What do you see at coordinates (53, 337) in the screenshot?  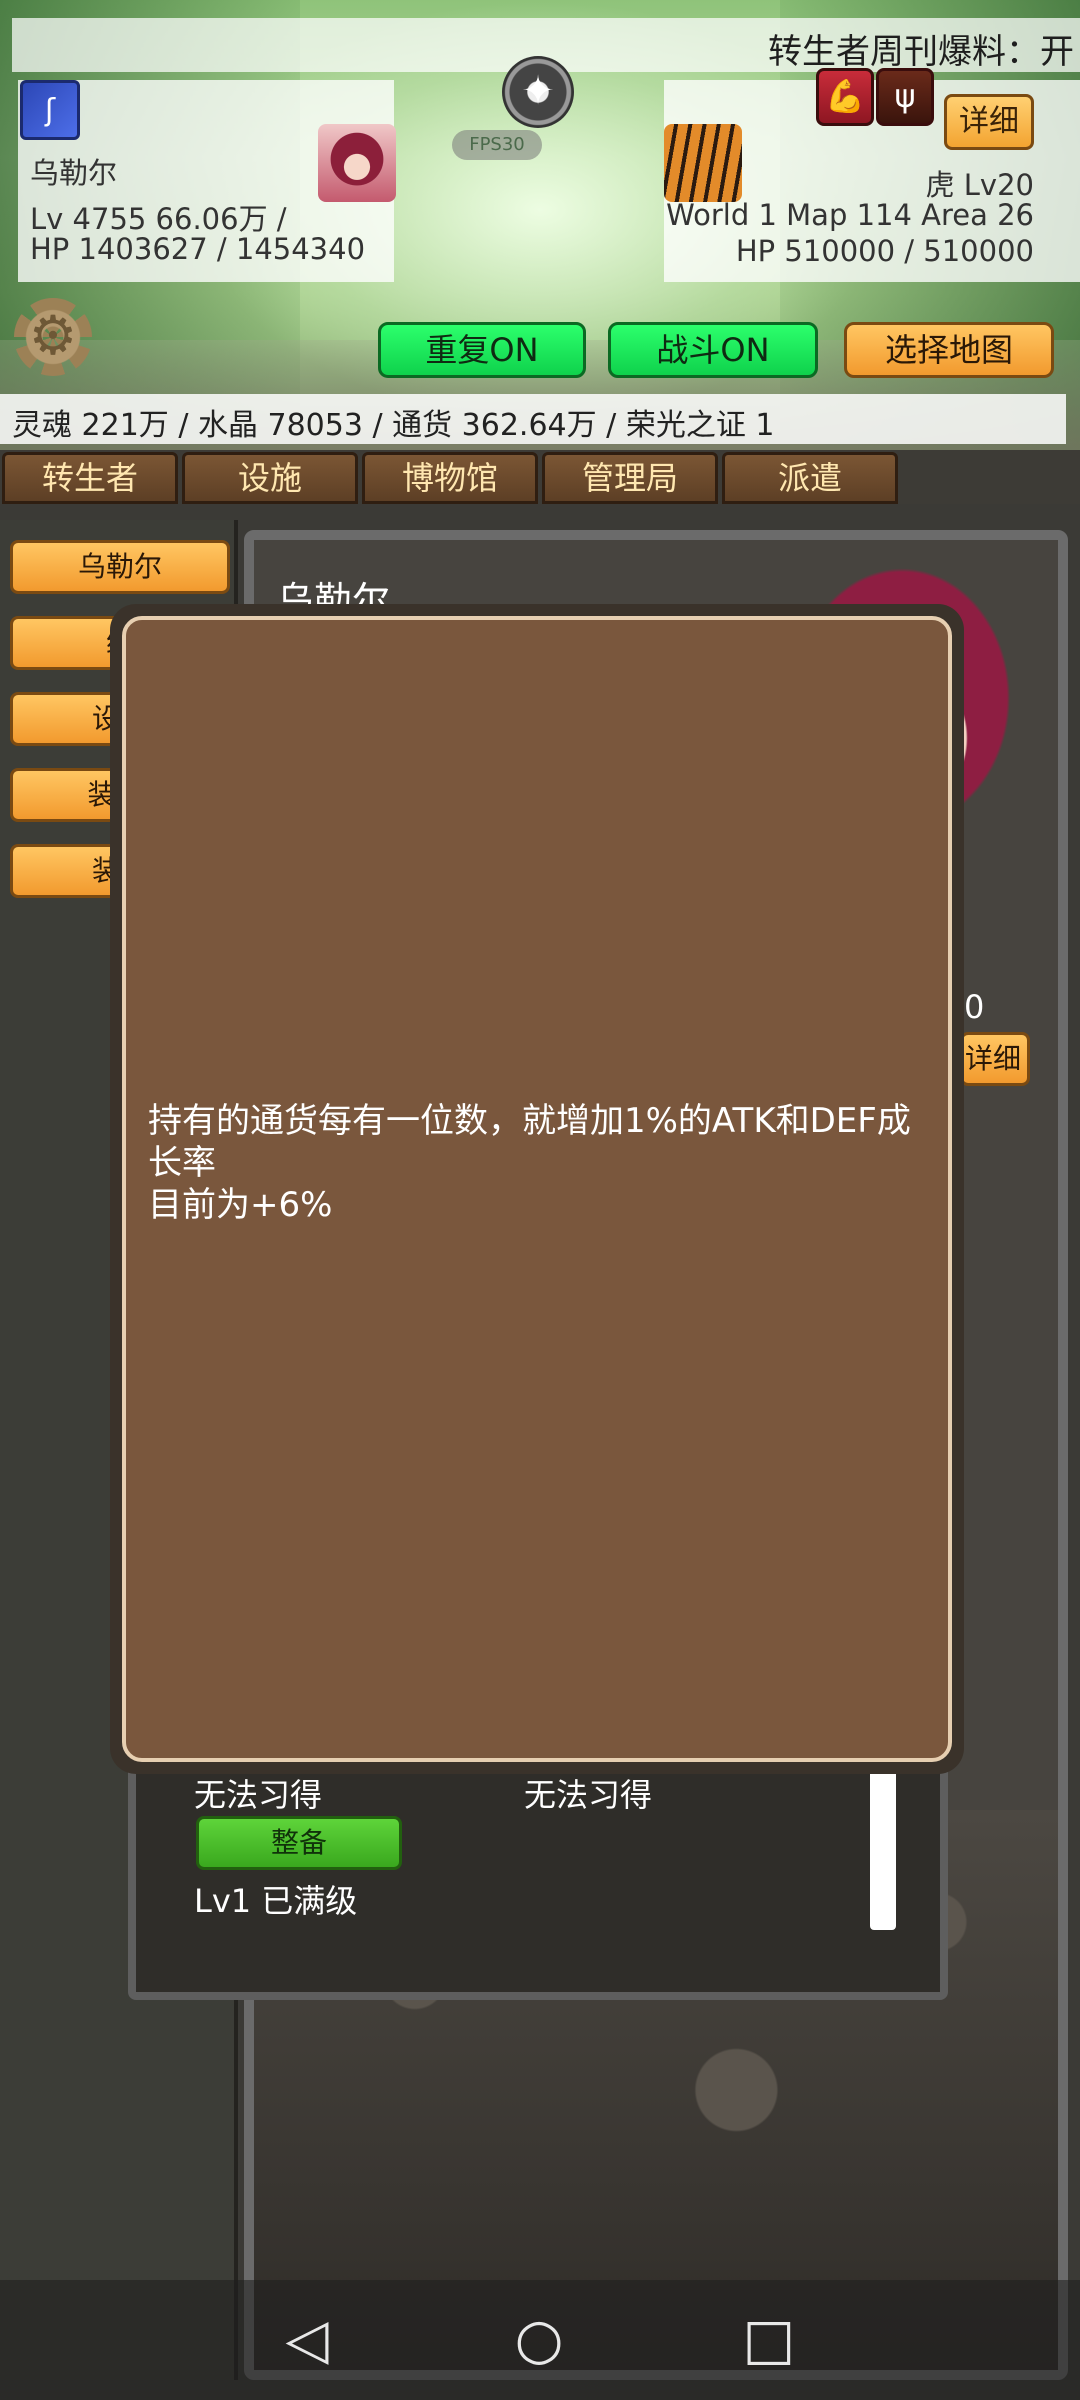 I see `settings-gear-icon: ⚙` at bounding box center [53, 337].